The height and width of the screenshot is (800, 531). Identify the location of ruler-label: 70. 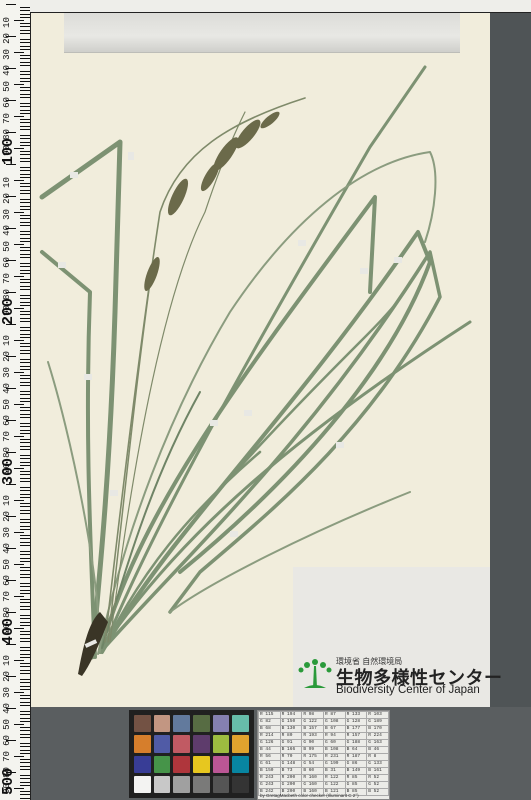
(6, 596).